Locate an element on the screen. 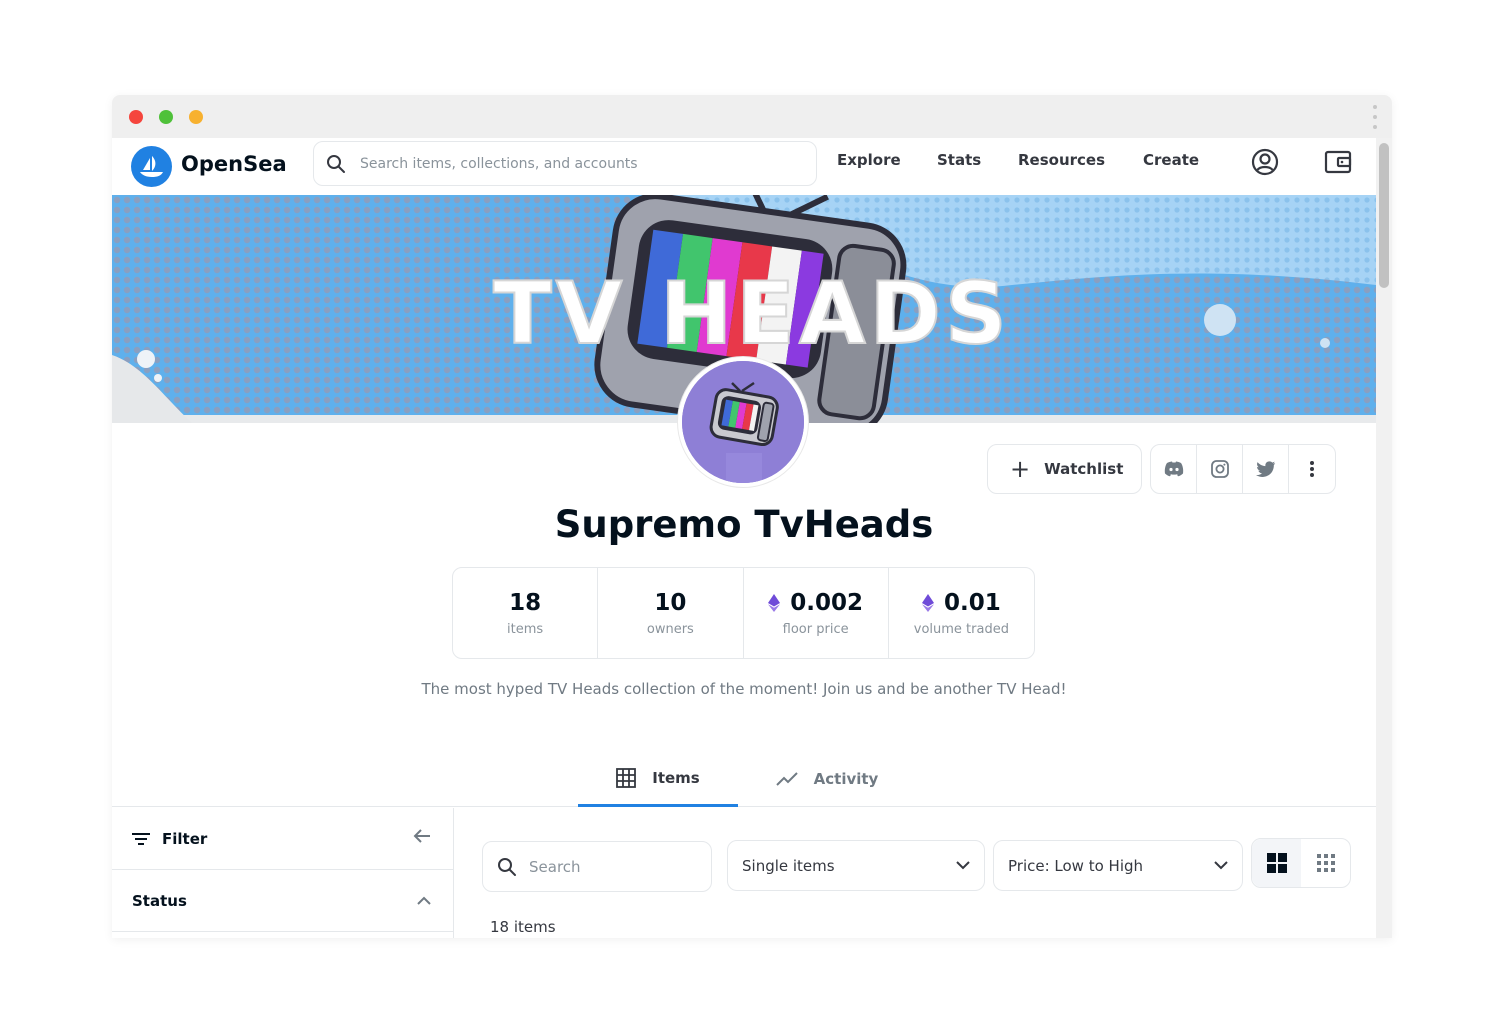  stat-volume-traded: 0.01 volume traded is located at coordinates (961, 613).